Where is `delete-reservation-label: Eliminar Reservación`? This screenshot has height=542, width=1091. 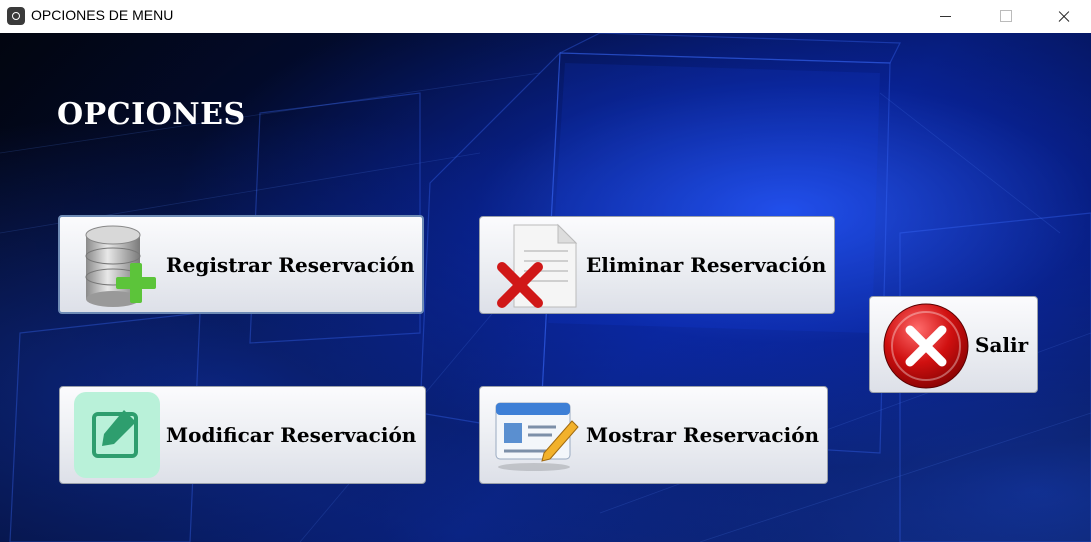
delete-reservation-label: Eliminar Reservación is located at coordinates (706, 265).